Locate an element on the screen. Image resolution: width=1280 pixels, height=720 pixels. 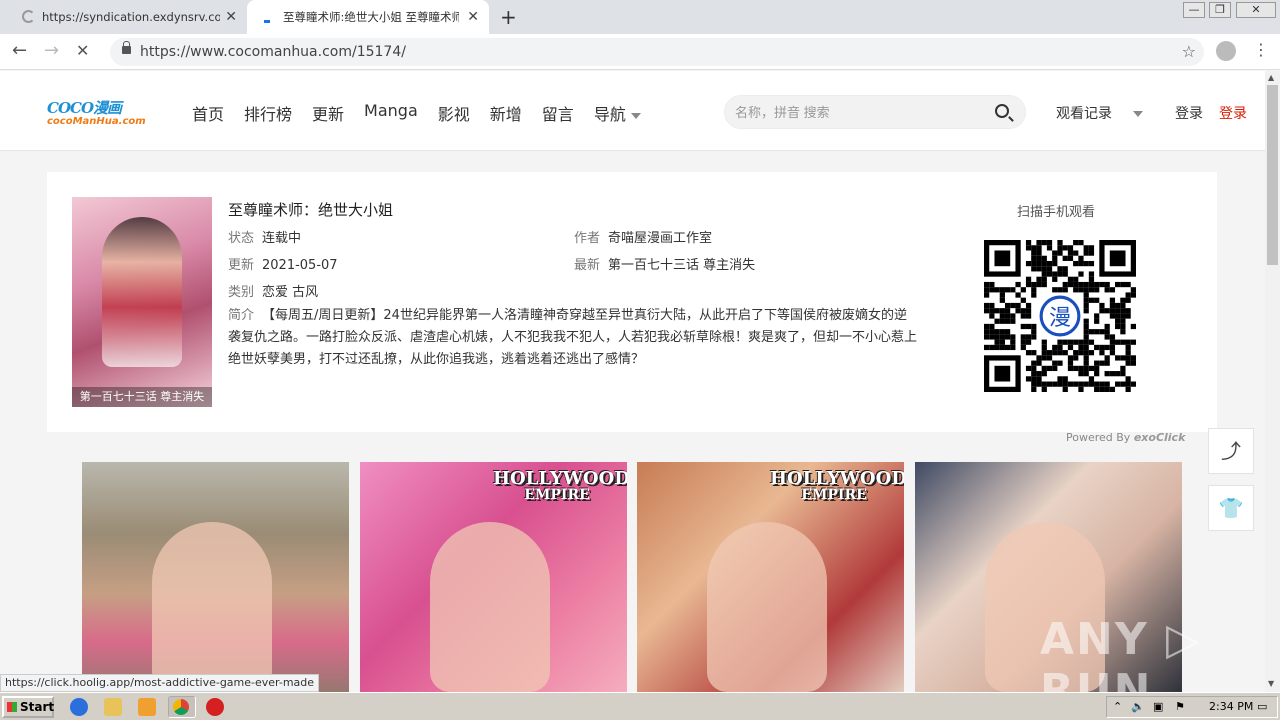
nav-updates: 更新 is located at coordinates (328, 113).